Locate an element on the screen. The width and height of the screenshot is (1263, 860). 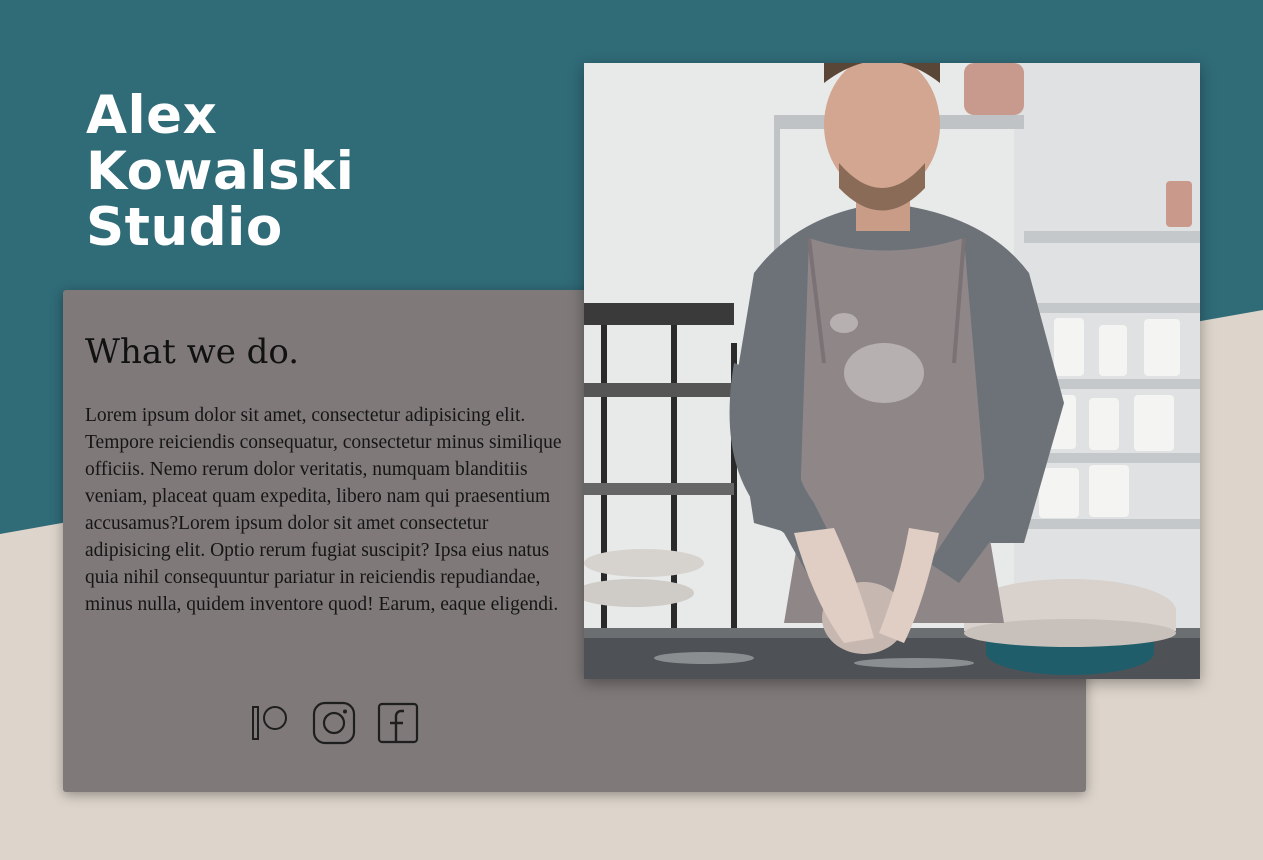
facebook-icon is located at coordinates (398, 723).